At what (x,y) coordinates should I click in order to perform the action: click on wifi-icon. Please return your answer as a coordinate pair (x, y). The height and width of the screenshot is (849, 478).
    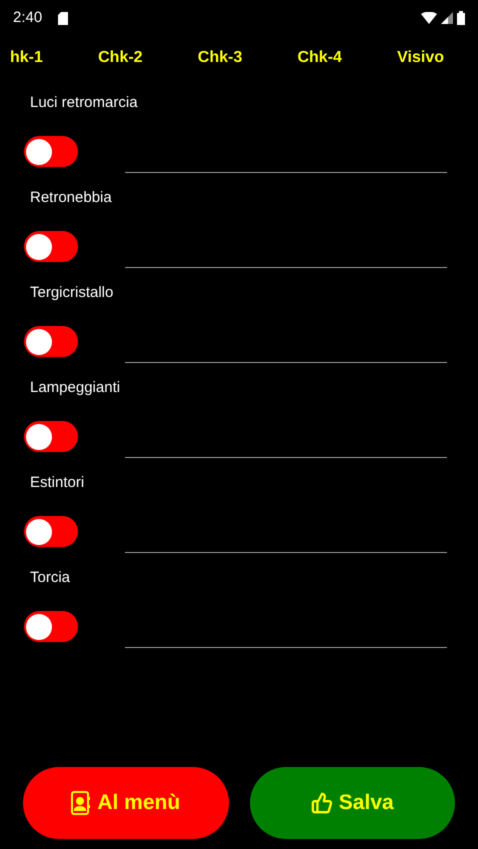
    Looking at the image, I should click on (429, 18).